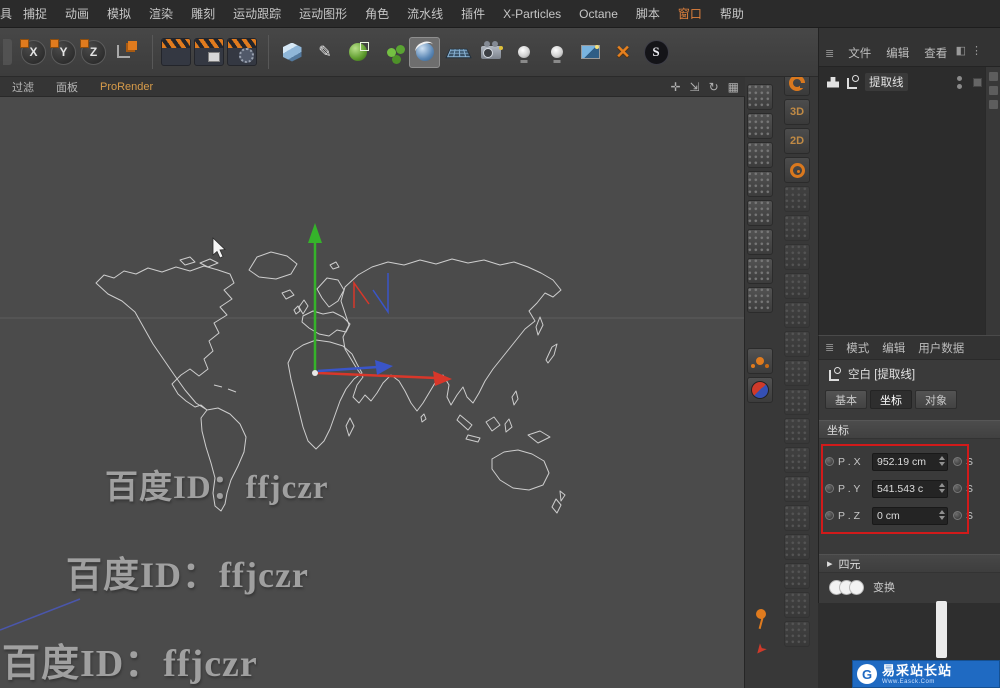  Describe the element at coordinates (23, 87) in the screenshot. I see `viewport-menu-filter: 过滤` at that location.